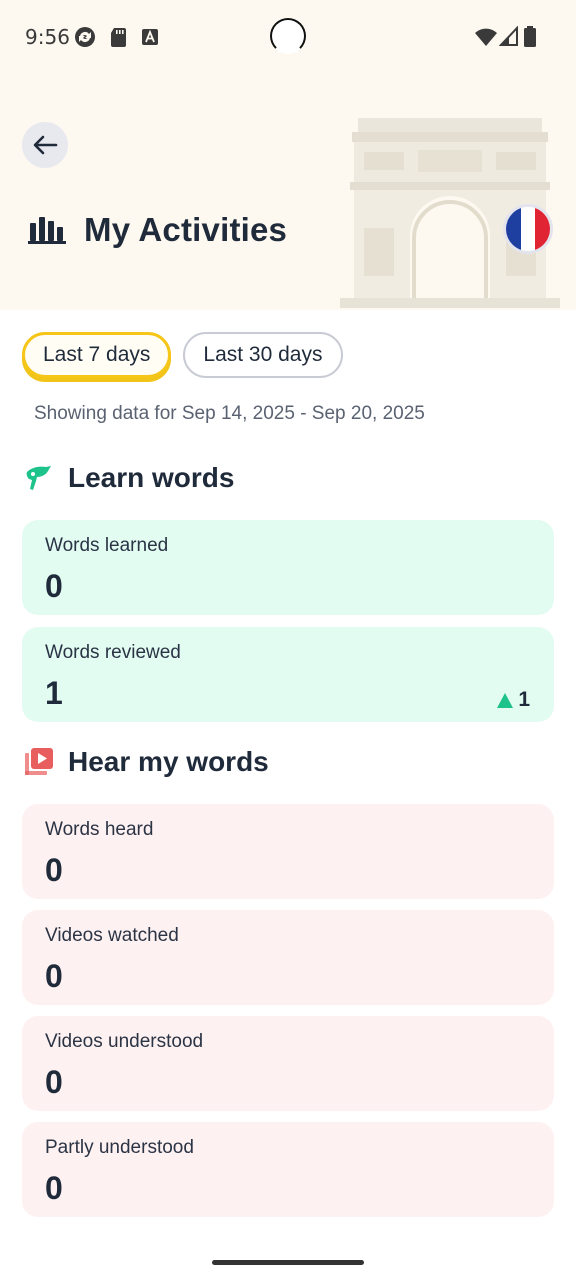  What do you see at coordinates (288, 851) in the screenshot?
I see `stat-card-words-heard: Words heard 0` at bounding box center [288, 851].